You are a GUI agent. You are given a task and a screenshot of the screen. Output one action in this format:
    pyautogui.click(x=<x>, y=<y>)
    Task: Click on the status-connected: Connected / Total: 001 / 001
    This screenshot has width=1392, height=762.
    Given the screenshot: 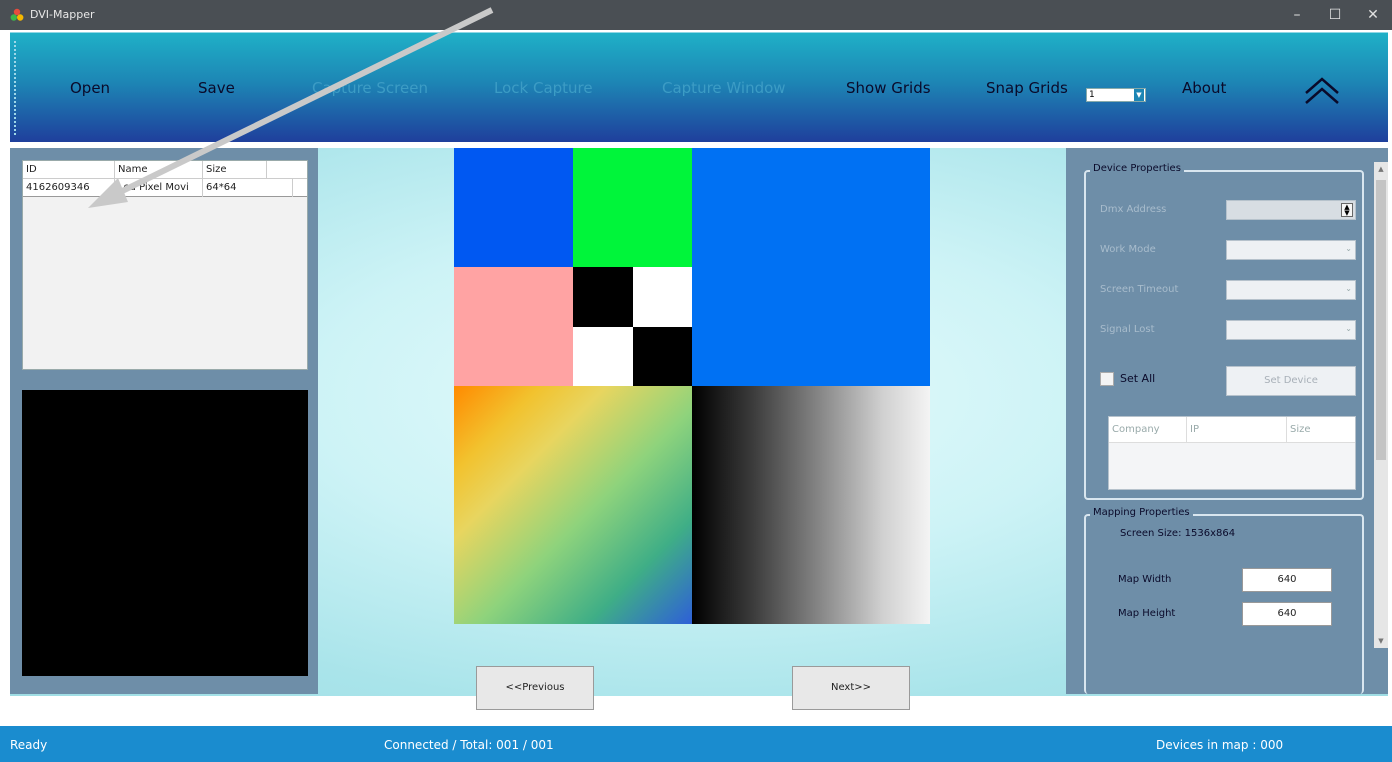 What is the action you would take?
    pyautogui.click(x=469, y=745)
    